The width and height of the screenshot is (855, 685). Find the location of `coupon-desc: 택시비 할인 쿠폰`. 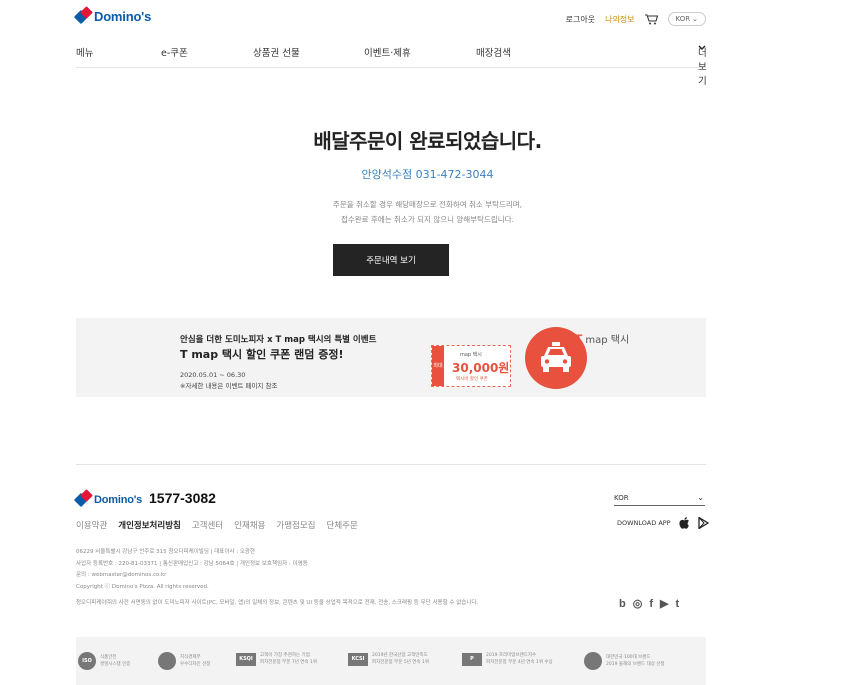

coupon-desc: 택시비 할인 쿠폰 is located at coordinates (472, 379).